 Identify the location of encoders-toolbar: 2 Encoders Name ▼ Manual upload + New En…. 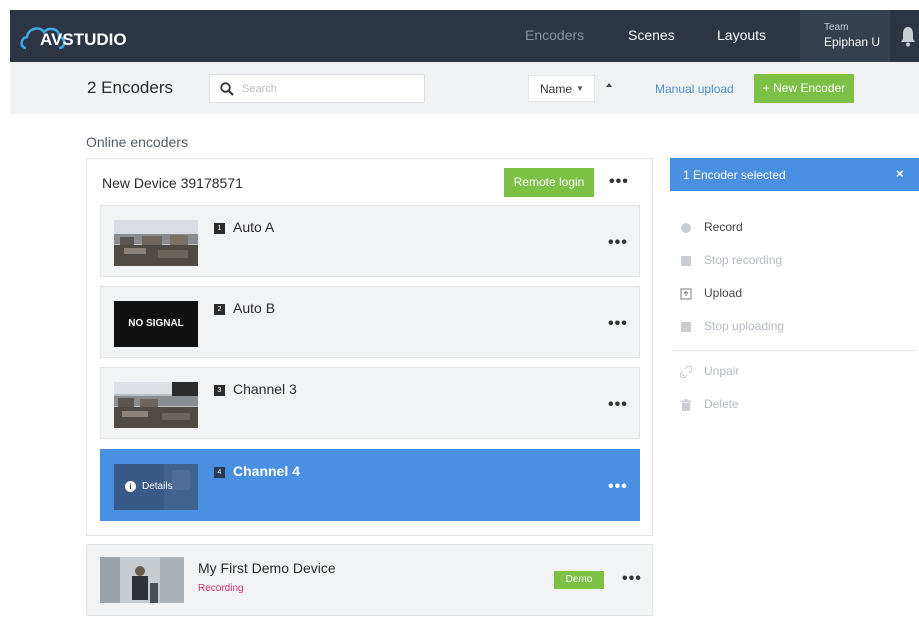
(464, 88).